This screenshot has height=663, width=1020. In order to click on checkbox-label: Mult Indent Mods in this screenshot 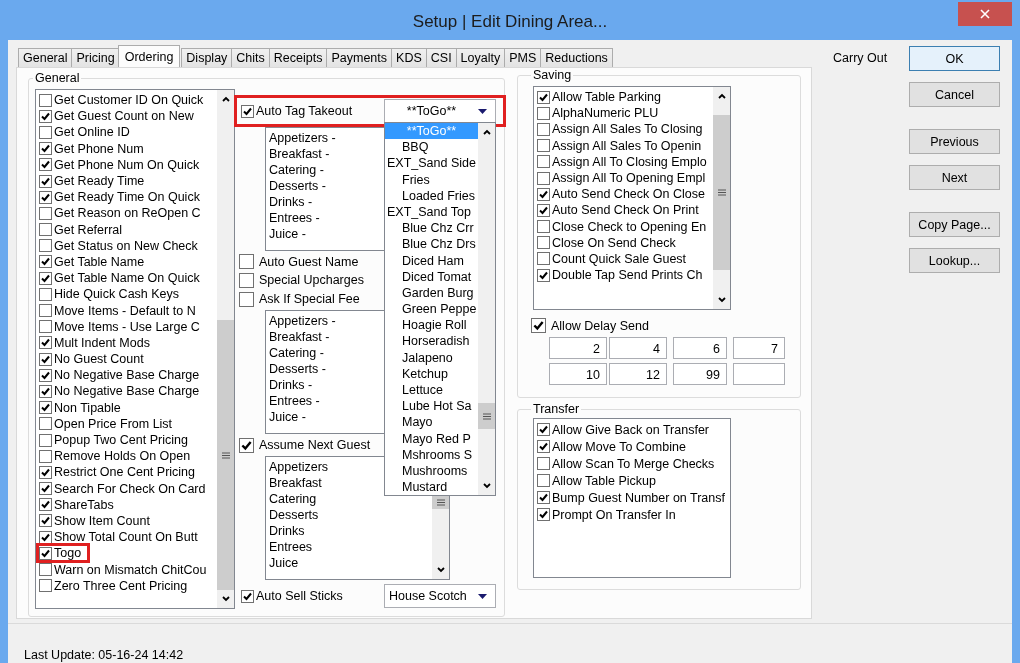, I will do `click(102, 342)`.